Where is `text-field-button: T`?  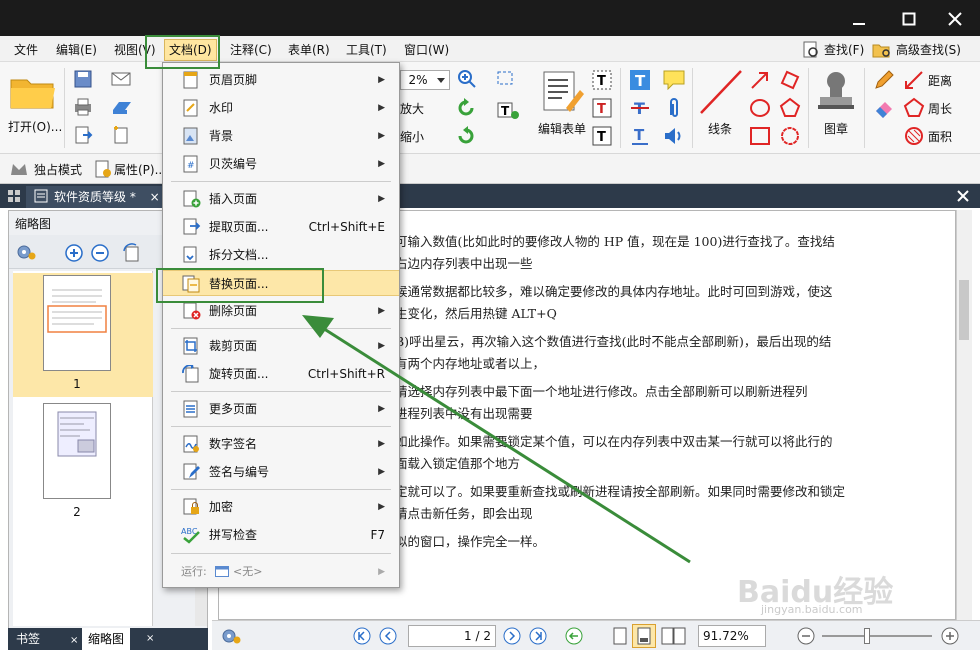
text-field-button: T is located at coordinates (508, 109).